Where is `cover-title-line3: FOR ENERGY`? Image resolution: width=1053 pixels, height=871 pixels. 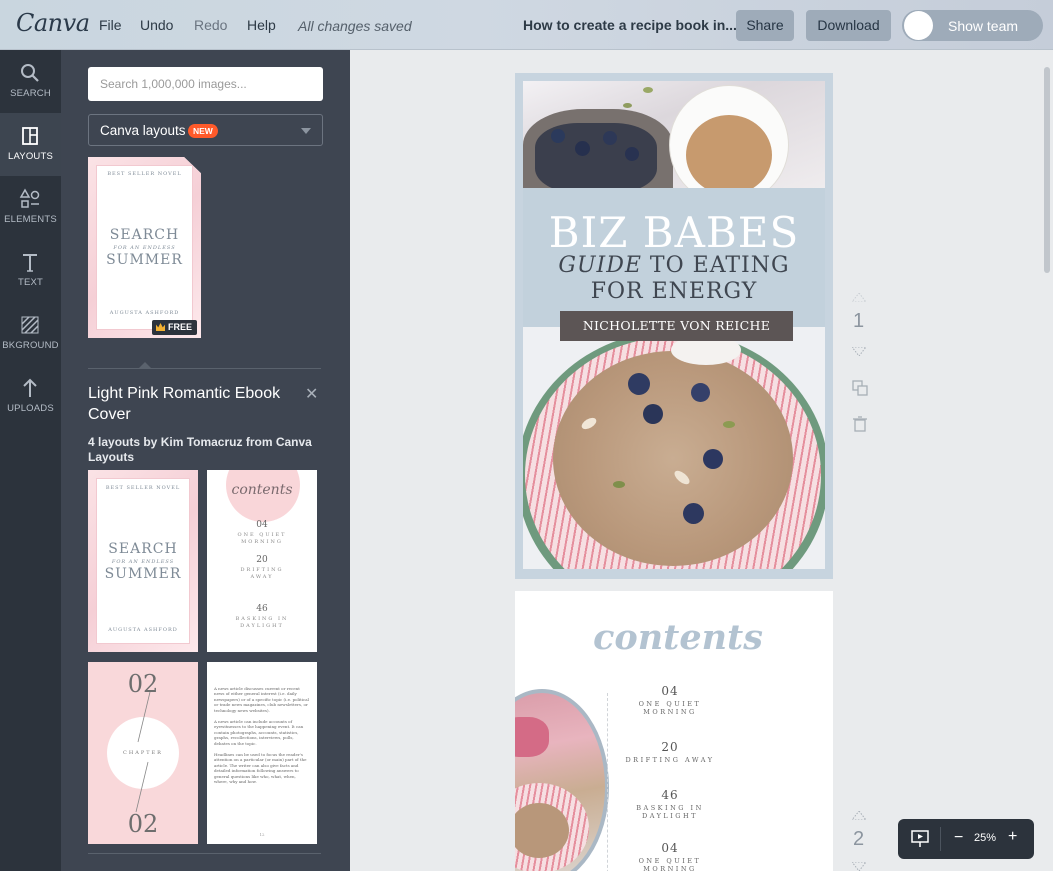
cover-title-line3: FOR ENERGY is located at coordinates (674, 291).